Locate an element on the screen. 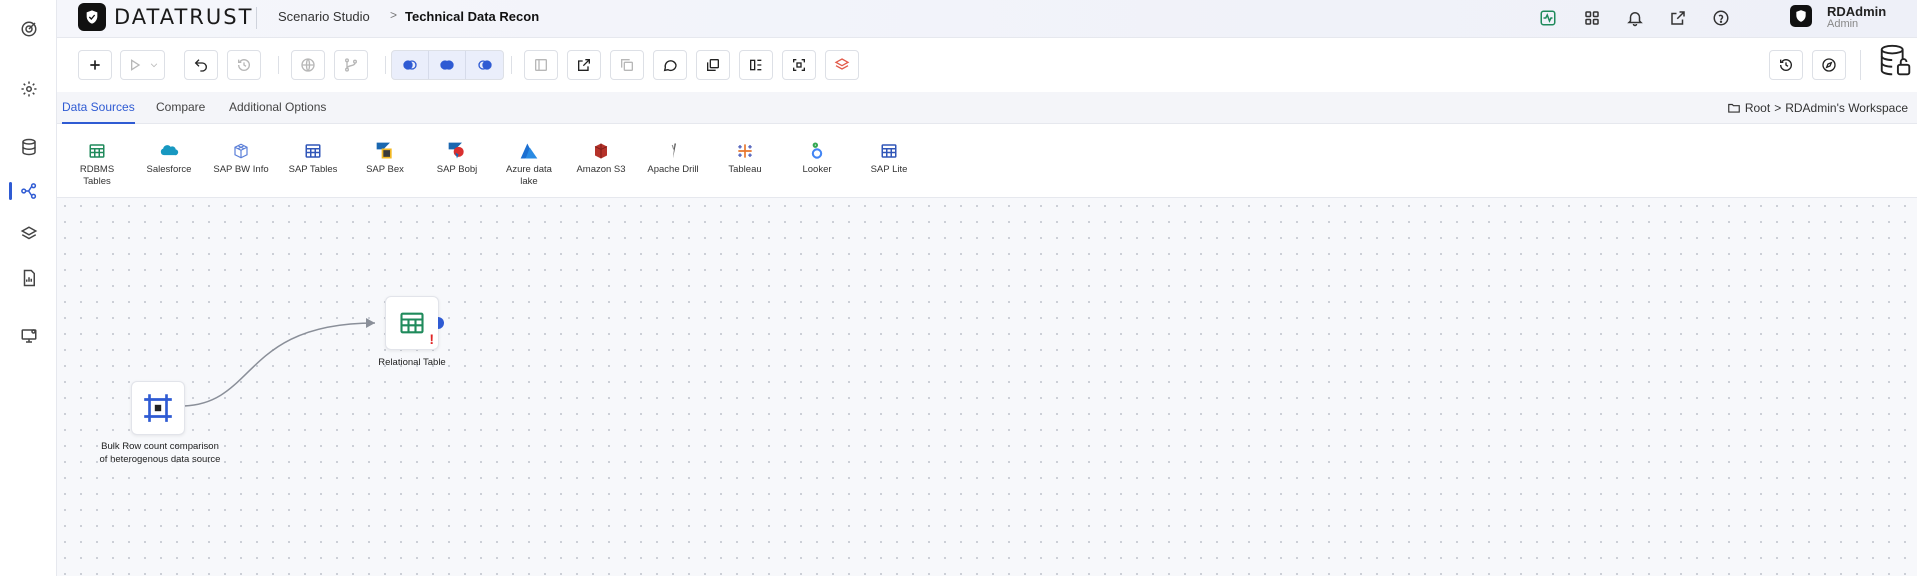 The height and width of the screenshot is (576, 1917). history-icon is located at coordinates (244, 64).